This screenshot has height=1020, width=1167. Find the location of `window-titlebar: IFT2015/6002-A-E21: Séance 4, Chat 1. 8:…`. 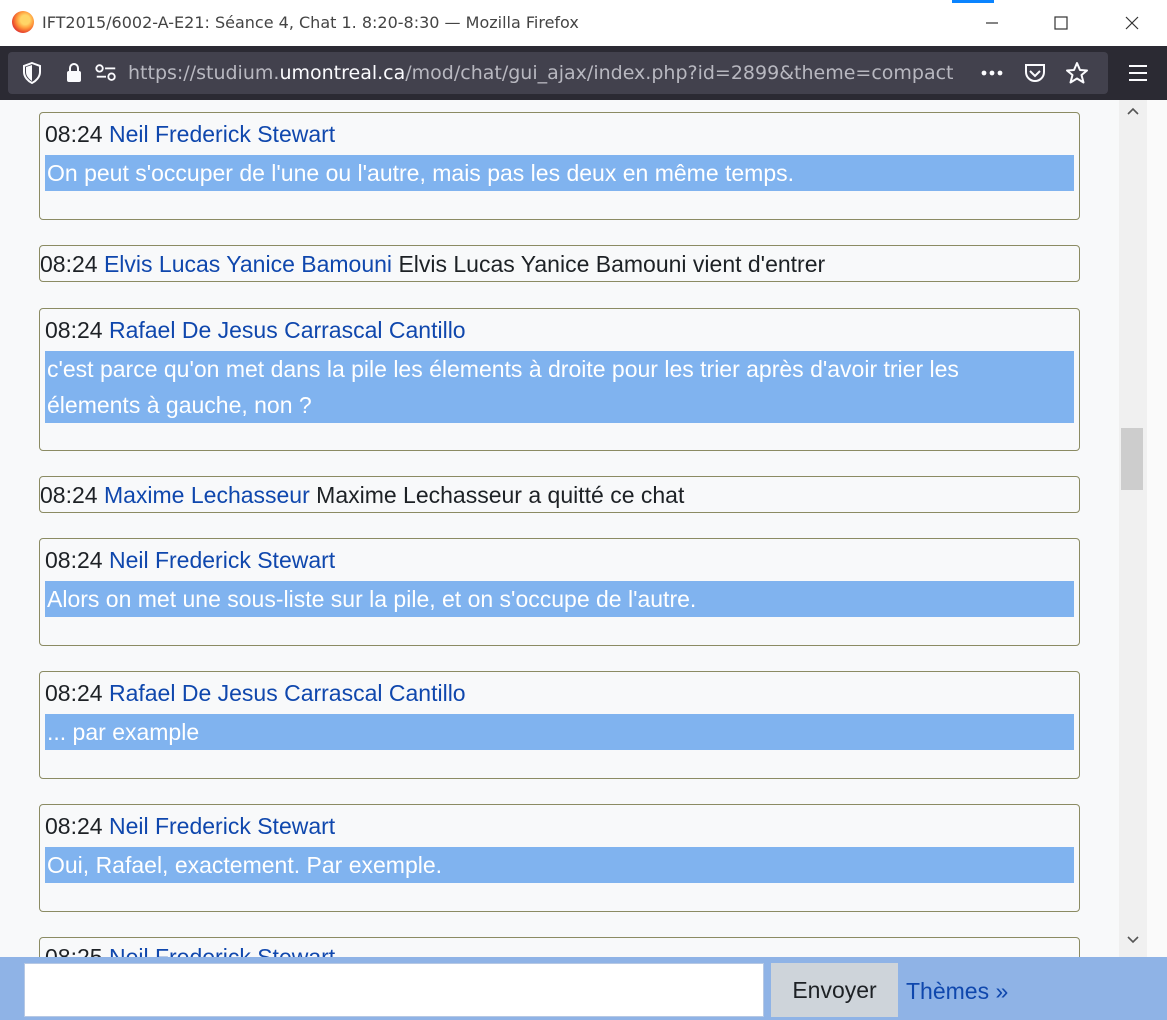

window-titlebar: IFT2015/6002-A-E21: Séance 4, Chat 1. 8:… is located at coordinates (583, 23).